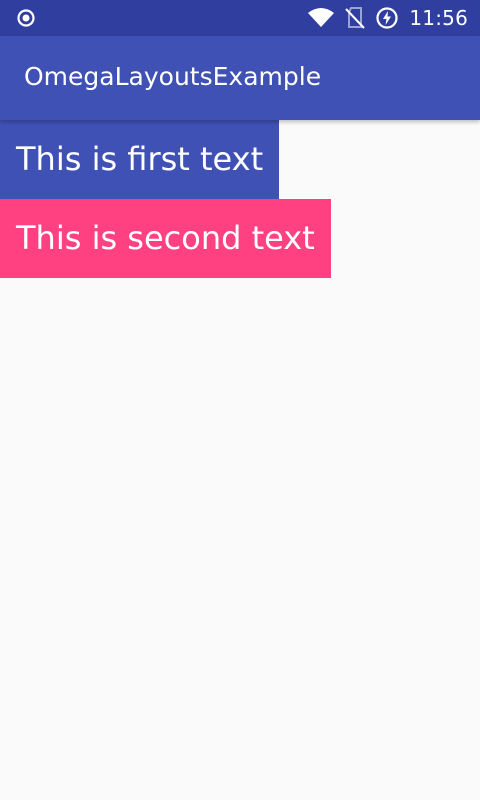 The width and height of the screenshot is (480, 800). I want to click on app-title: OmegaLayoutsExample, so click(173, 76).